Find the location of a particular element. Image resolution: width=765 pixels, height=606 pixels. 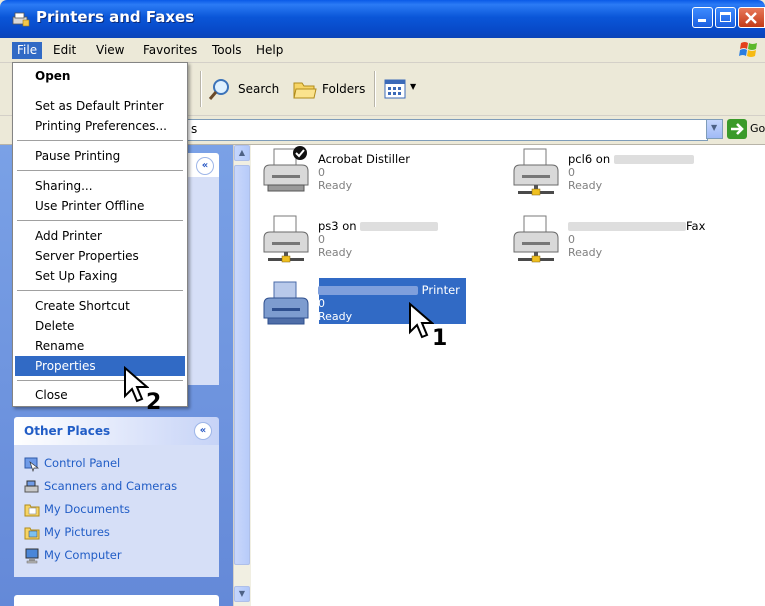

menu-item-delete: Delete is located at coordinates (100, 326).